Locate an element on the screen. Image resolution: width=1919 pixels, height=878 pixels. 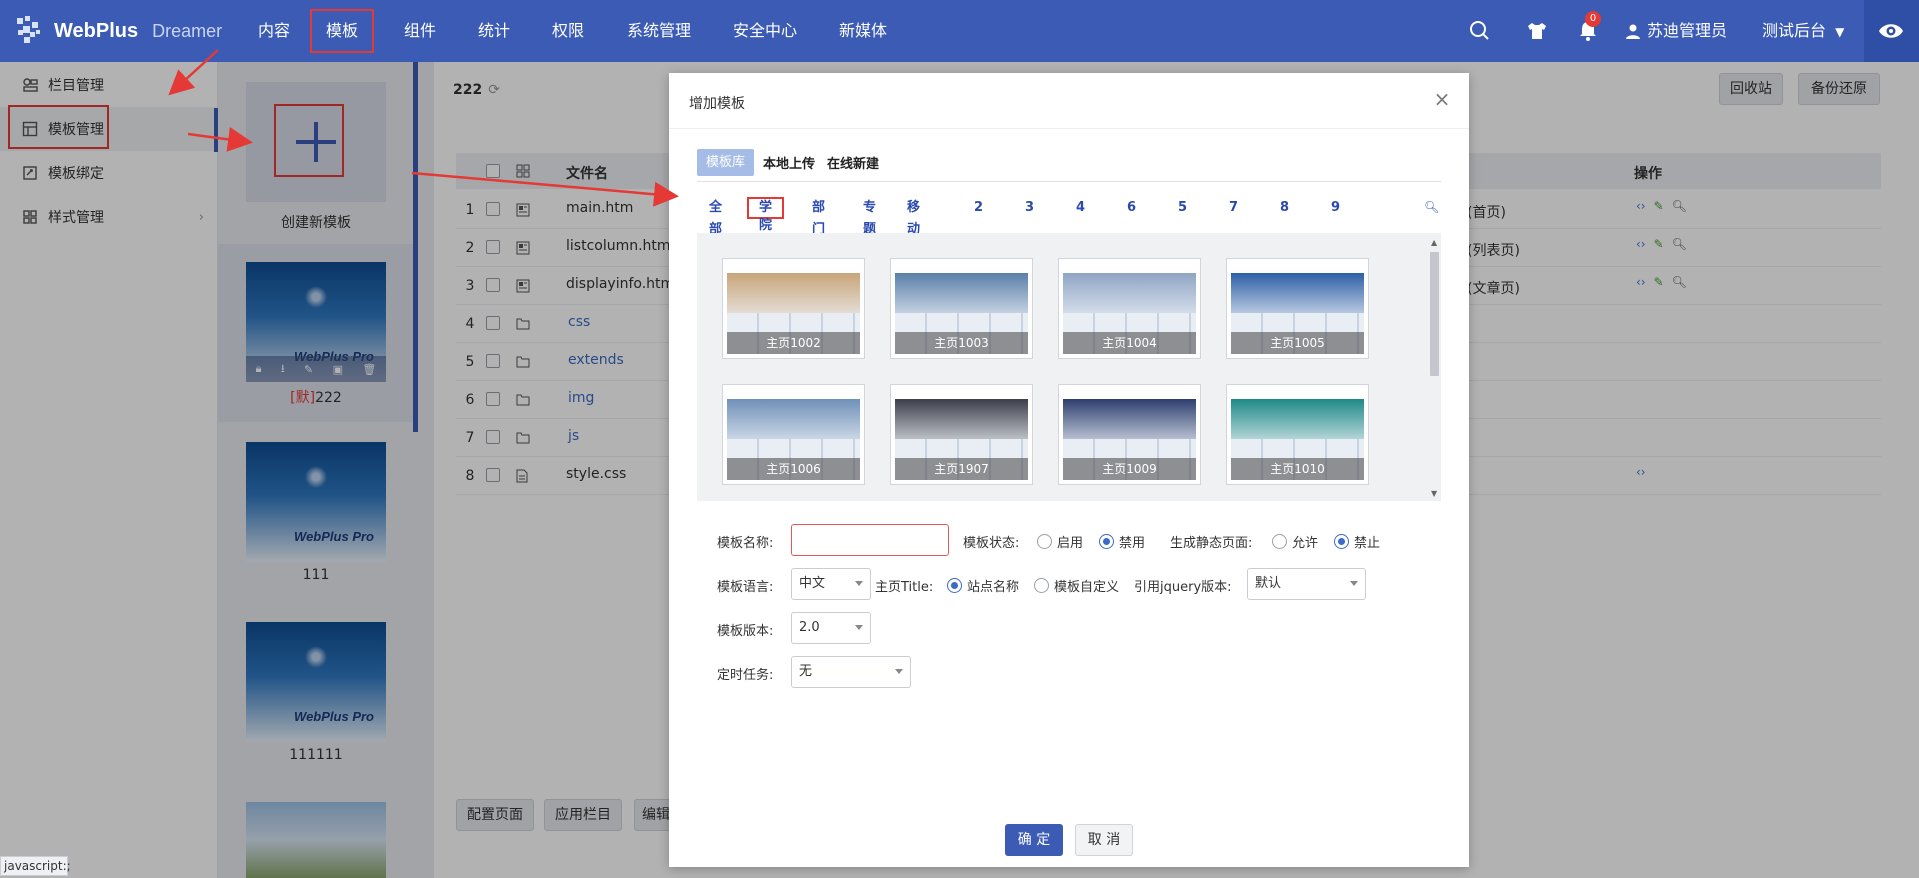
preview-button is located at coordinates (1891, 31).